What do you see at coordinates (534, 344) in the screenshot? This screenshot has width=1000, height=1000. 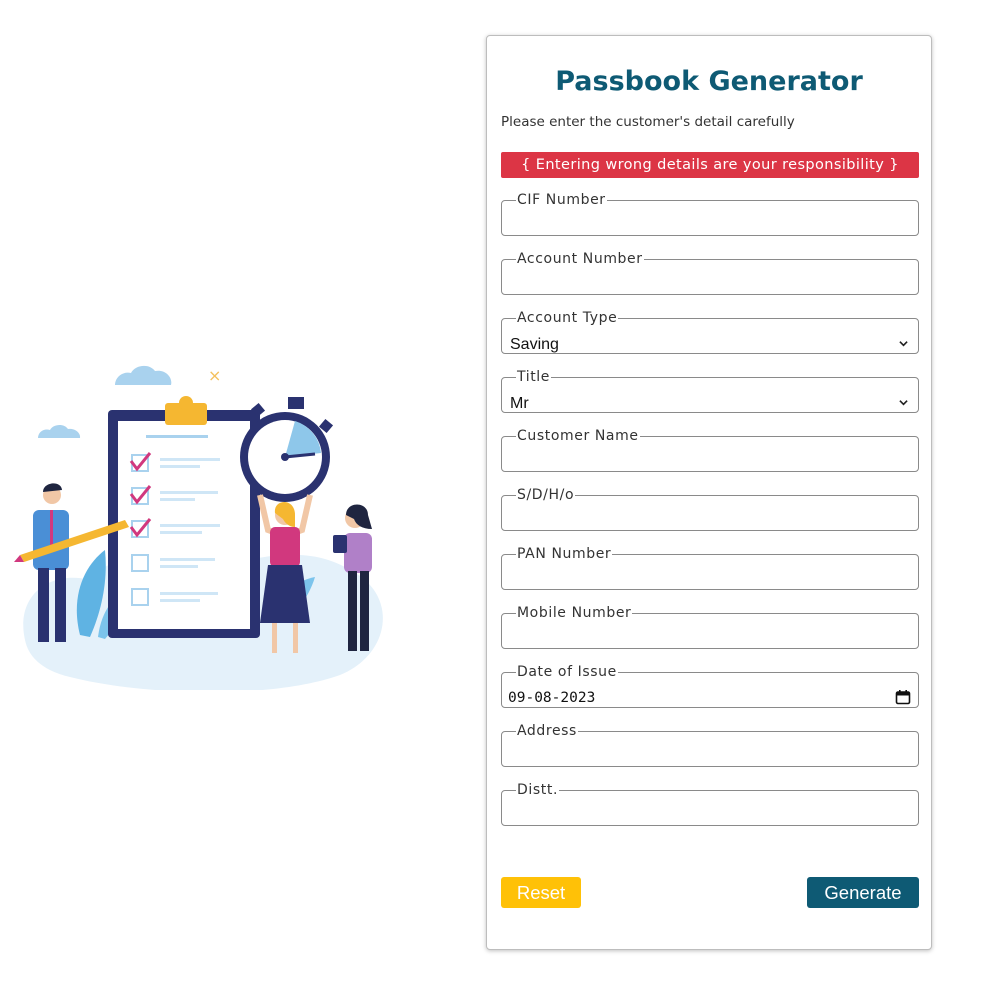 I see `account-type-value: Saving` at bounding box center [534, 344].